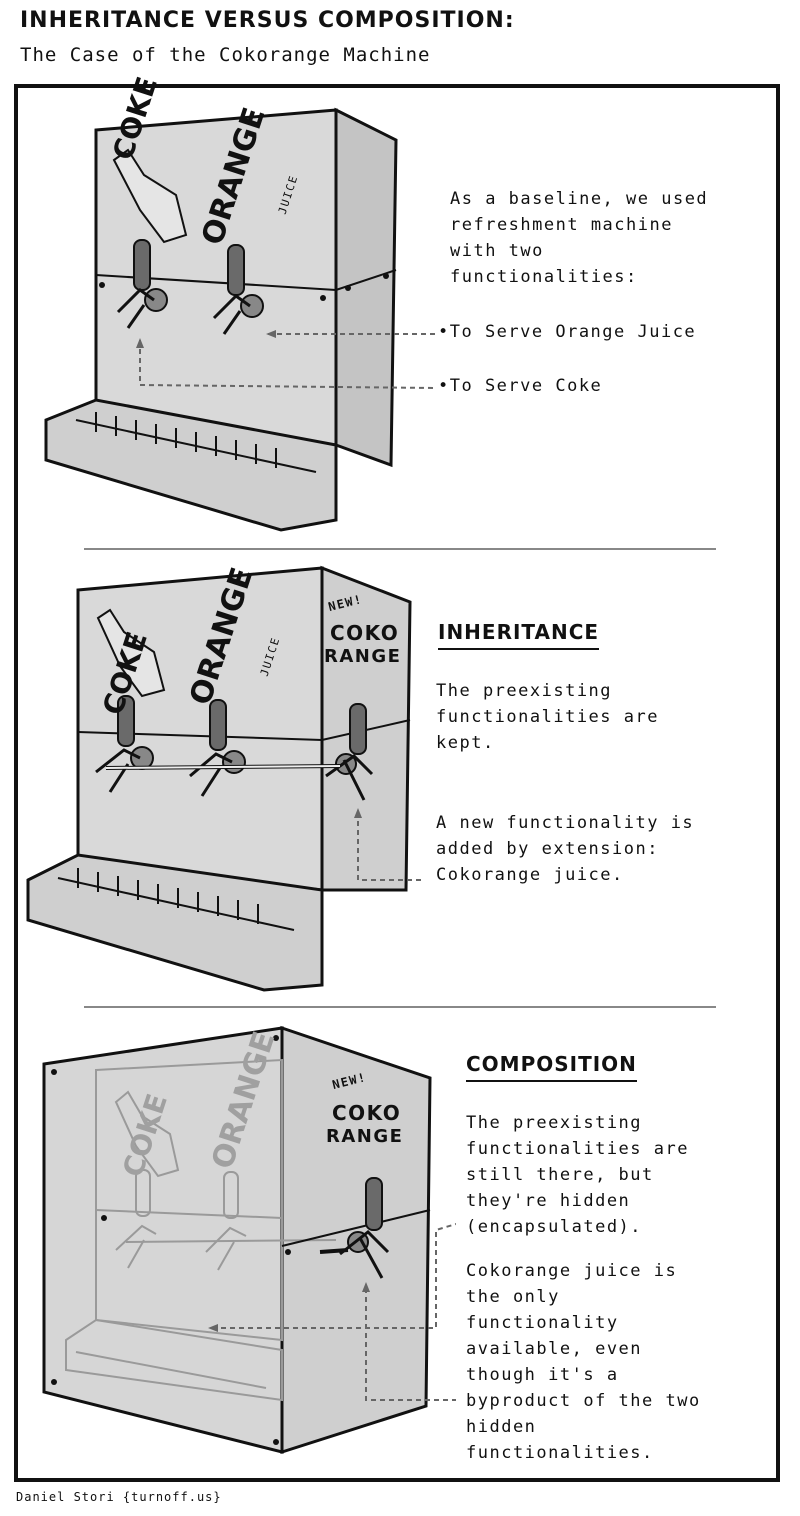 The height and width of the screenshot is (1516, 800). What do you see at coordinates (365, 633) in the screenshot?
I see `panel2-badge-coko: COKO` at bounding box center [365, 633].